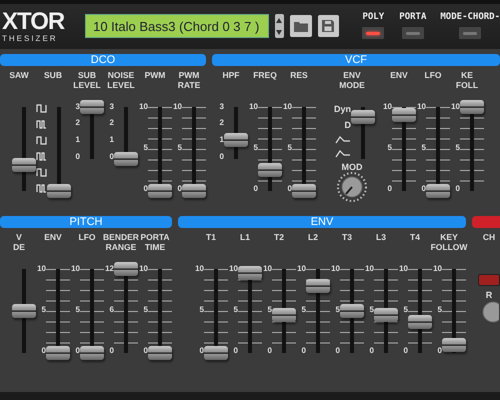 The width and height of the screenshot is (500, 400). Describe the element at coordinates (121, 80) in the screenshot. I see `control-label: NOISE LEVEL` at that location.